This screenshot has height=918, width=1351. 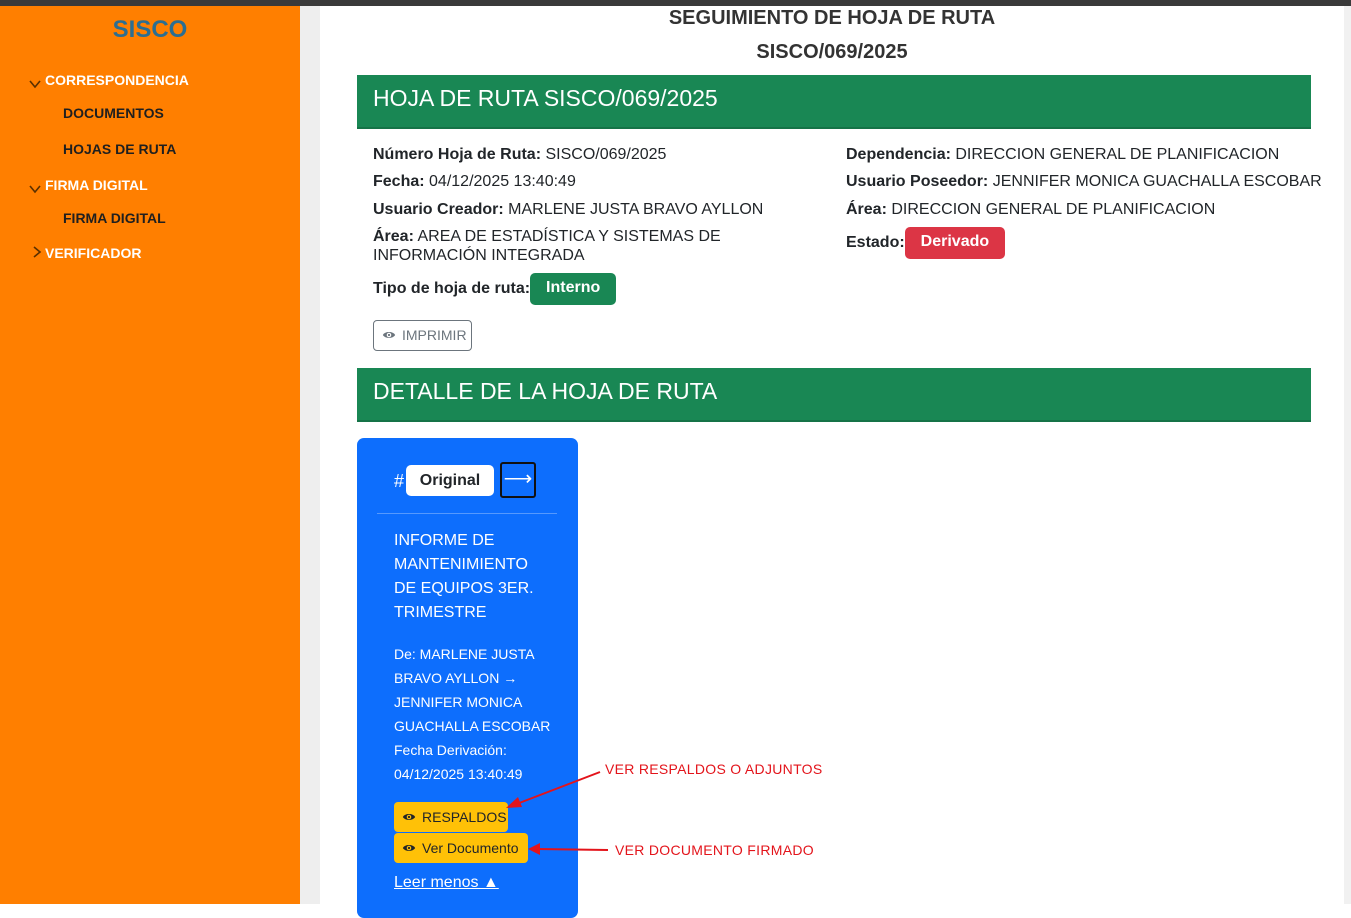 I want to click on card-divider, so click(x=467, y=513).